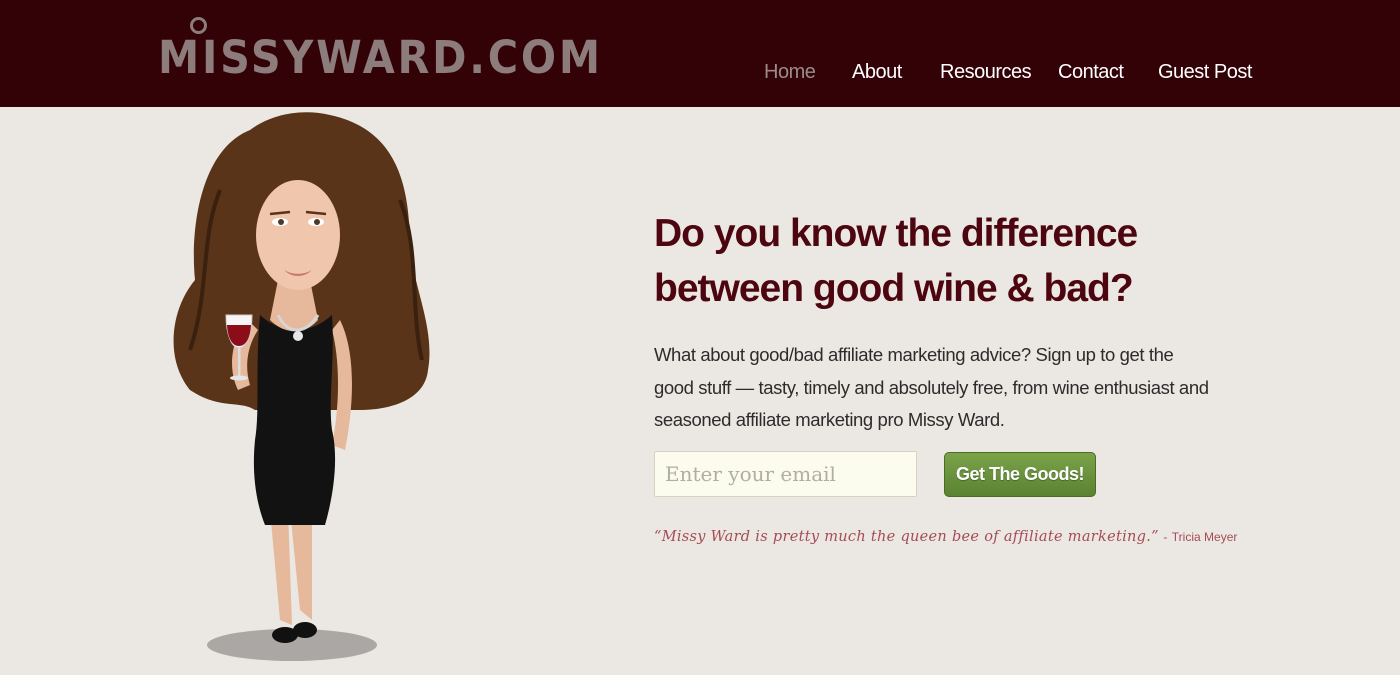 This screenshot has height=675, width=1400. Describe the element at coordinates (1091, 72) in the screenshot. I see `nav-contact: Contact` at that location.